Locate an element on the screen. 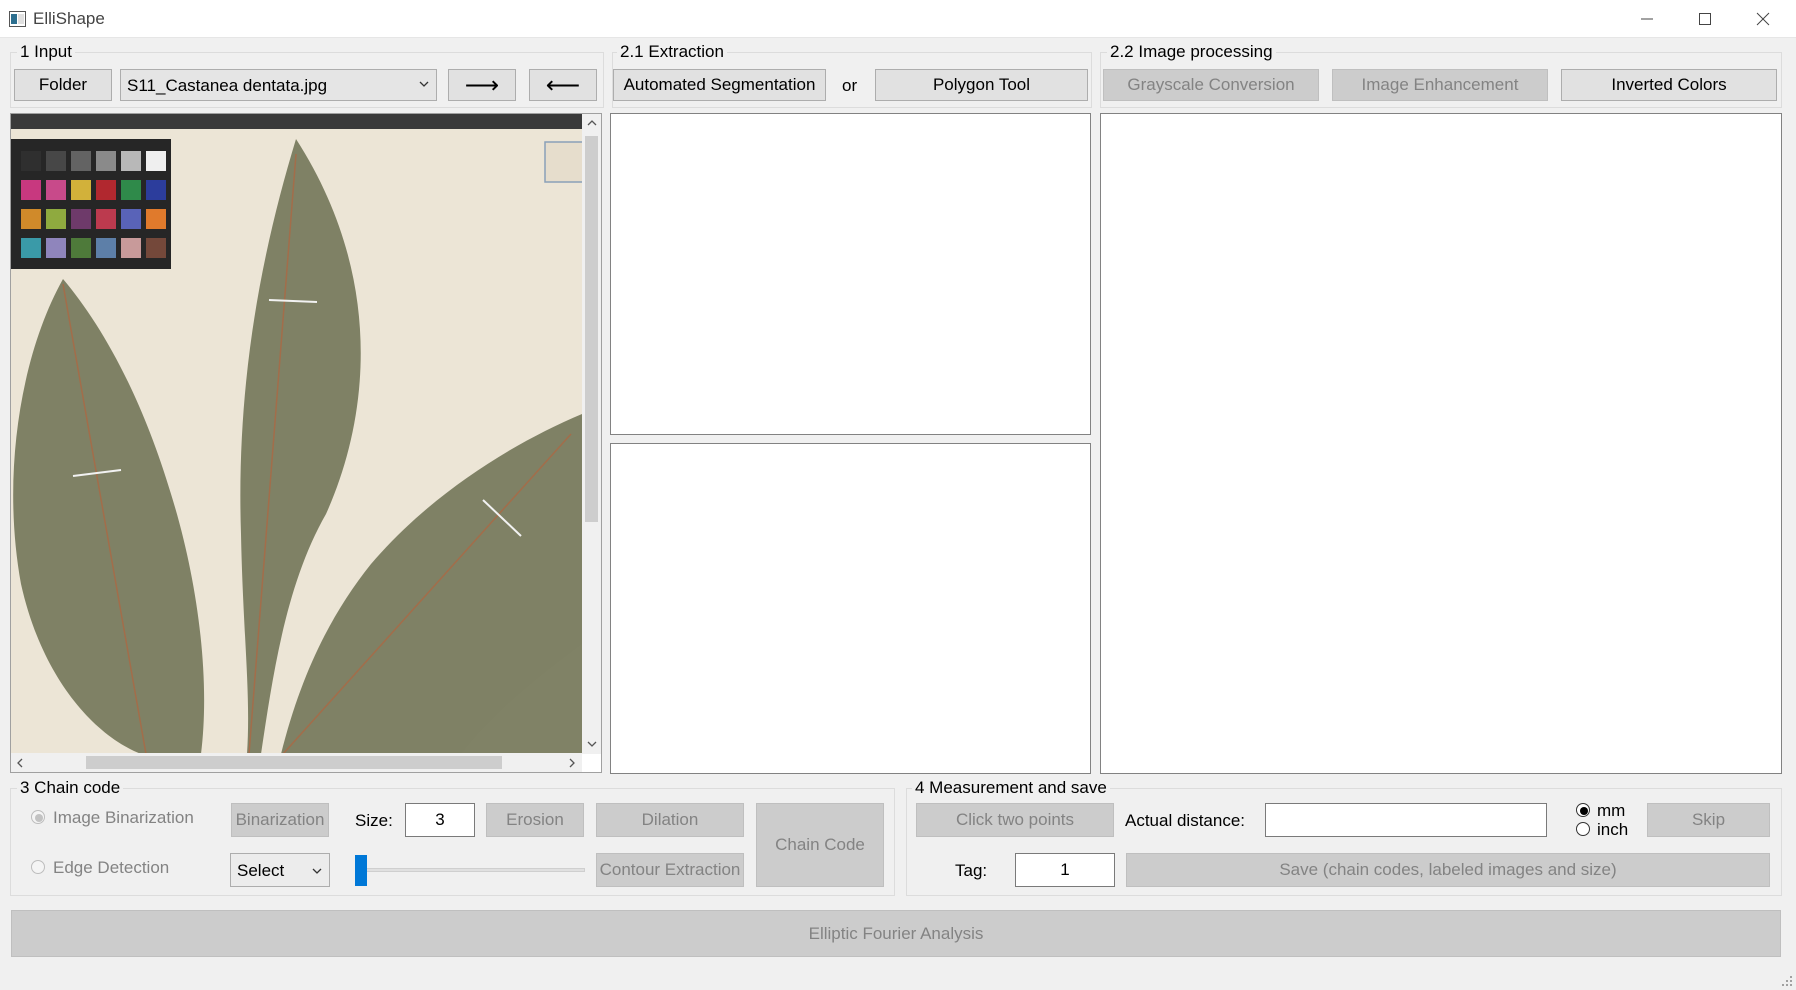  edge-detection-radio is located at coordinates (38, 867).